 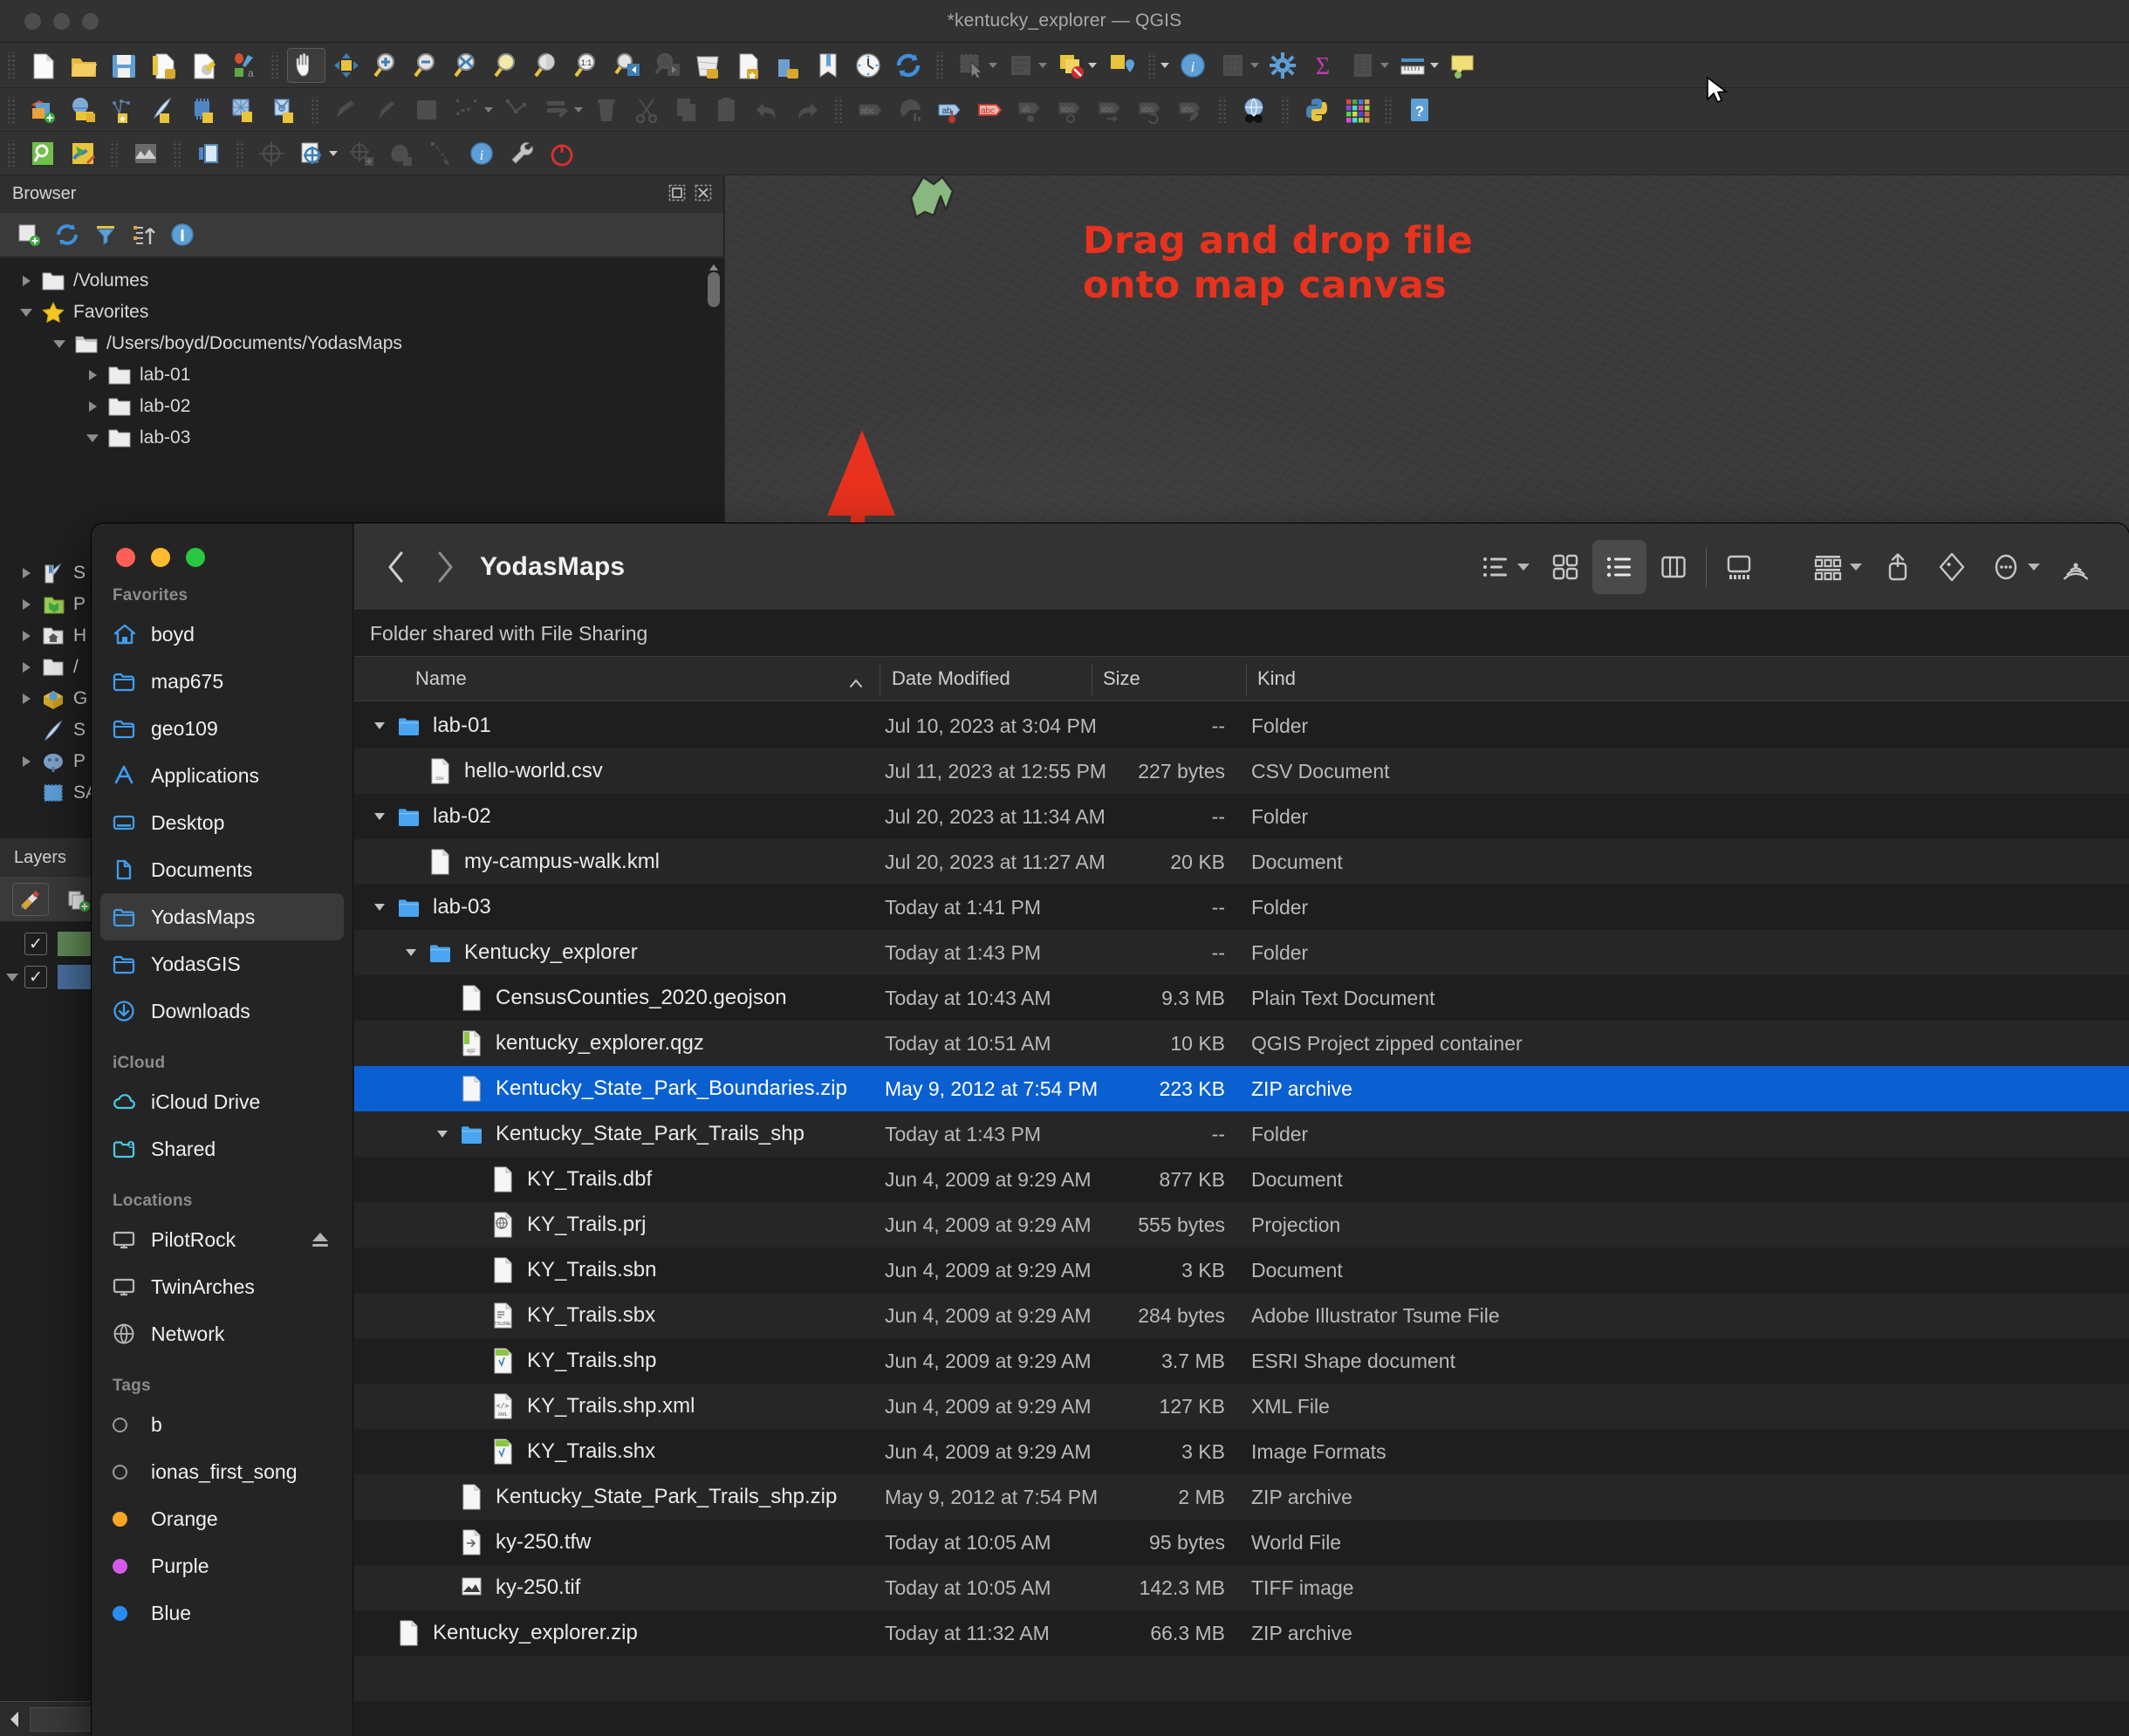 What do you see at coordinates (163, 109) in the screenshot?
I see `add-spatialite-layer-icon` at bounding box center [163, 109].